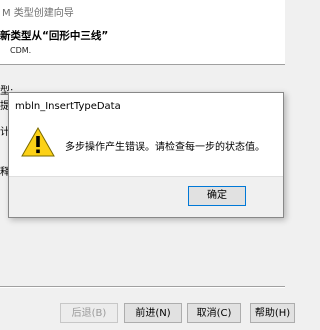 The image size is (320, 330). Describe the element at coordinates (68, 106) in the screenshot. I see `dialog-title: mbln_InsertTypeData` at that location.